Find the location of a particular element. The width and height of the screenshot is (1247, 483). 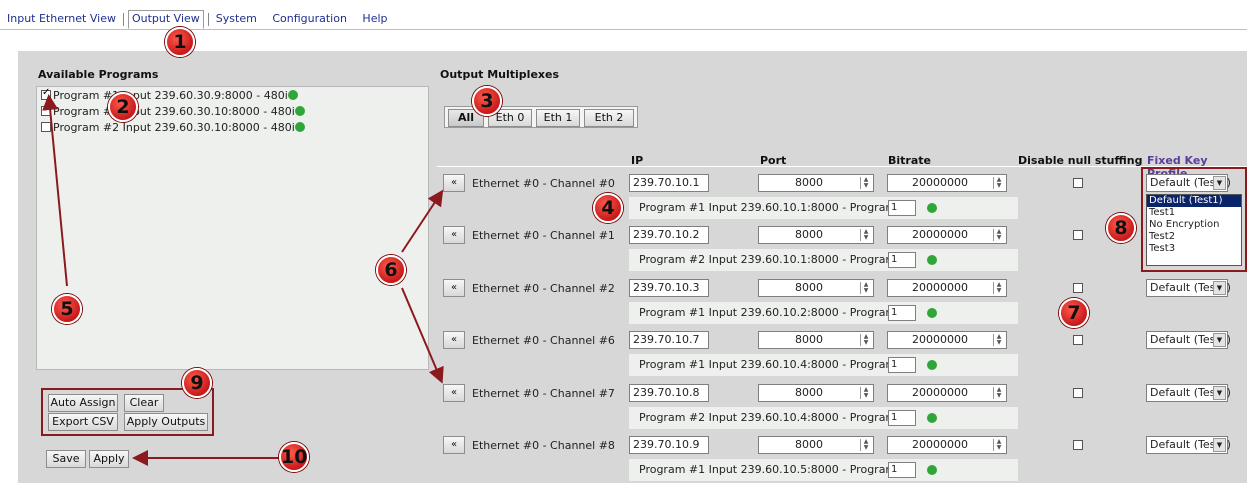

callout-6: 6 is located at coordinates (391, 270).